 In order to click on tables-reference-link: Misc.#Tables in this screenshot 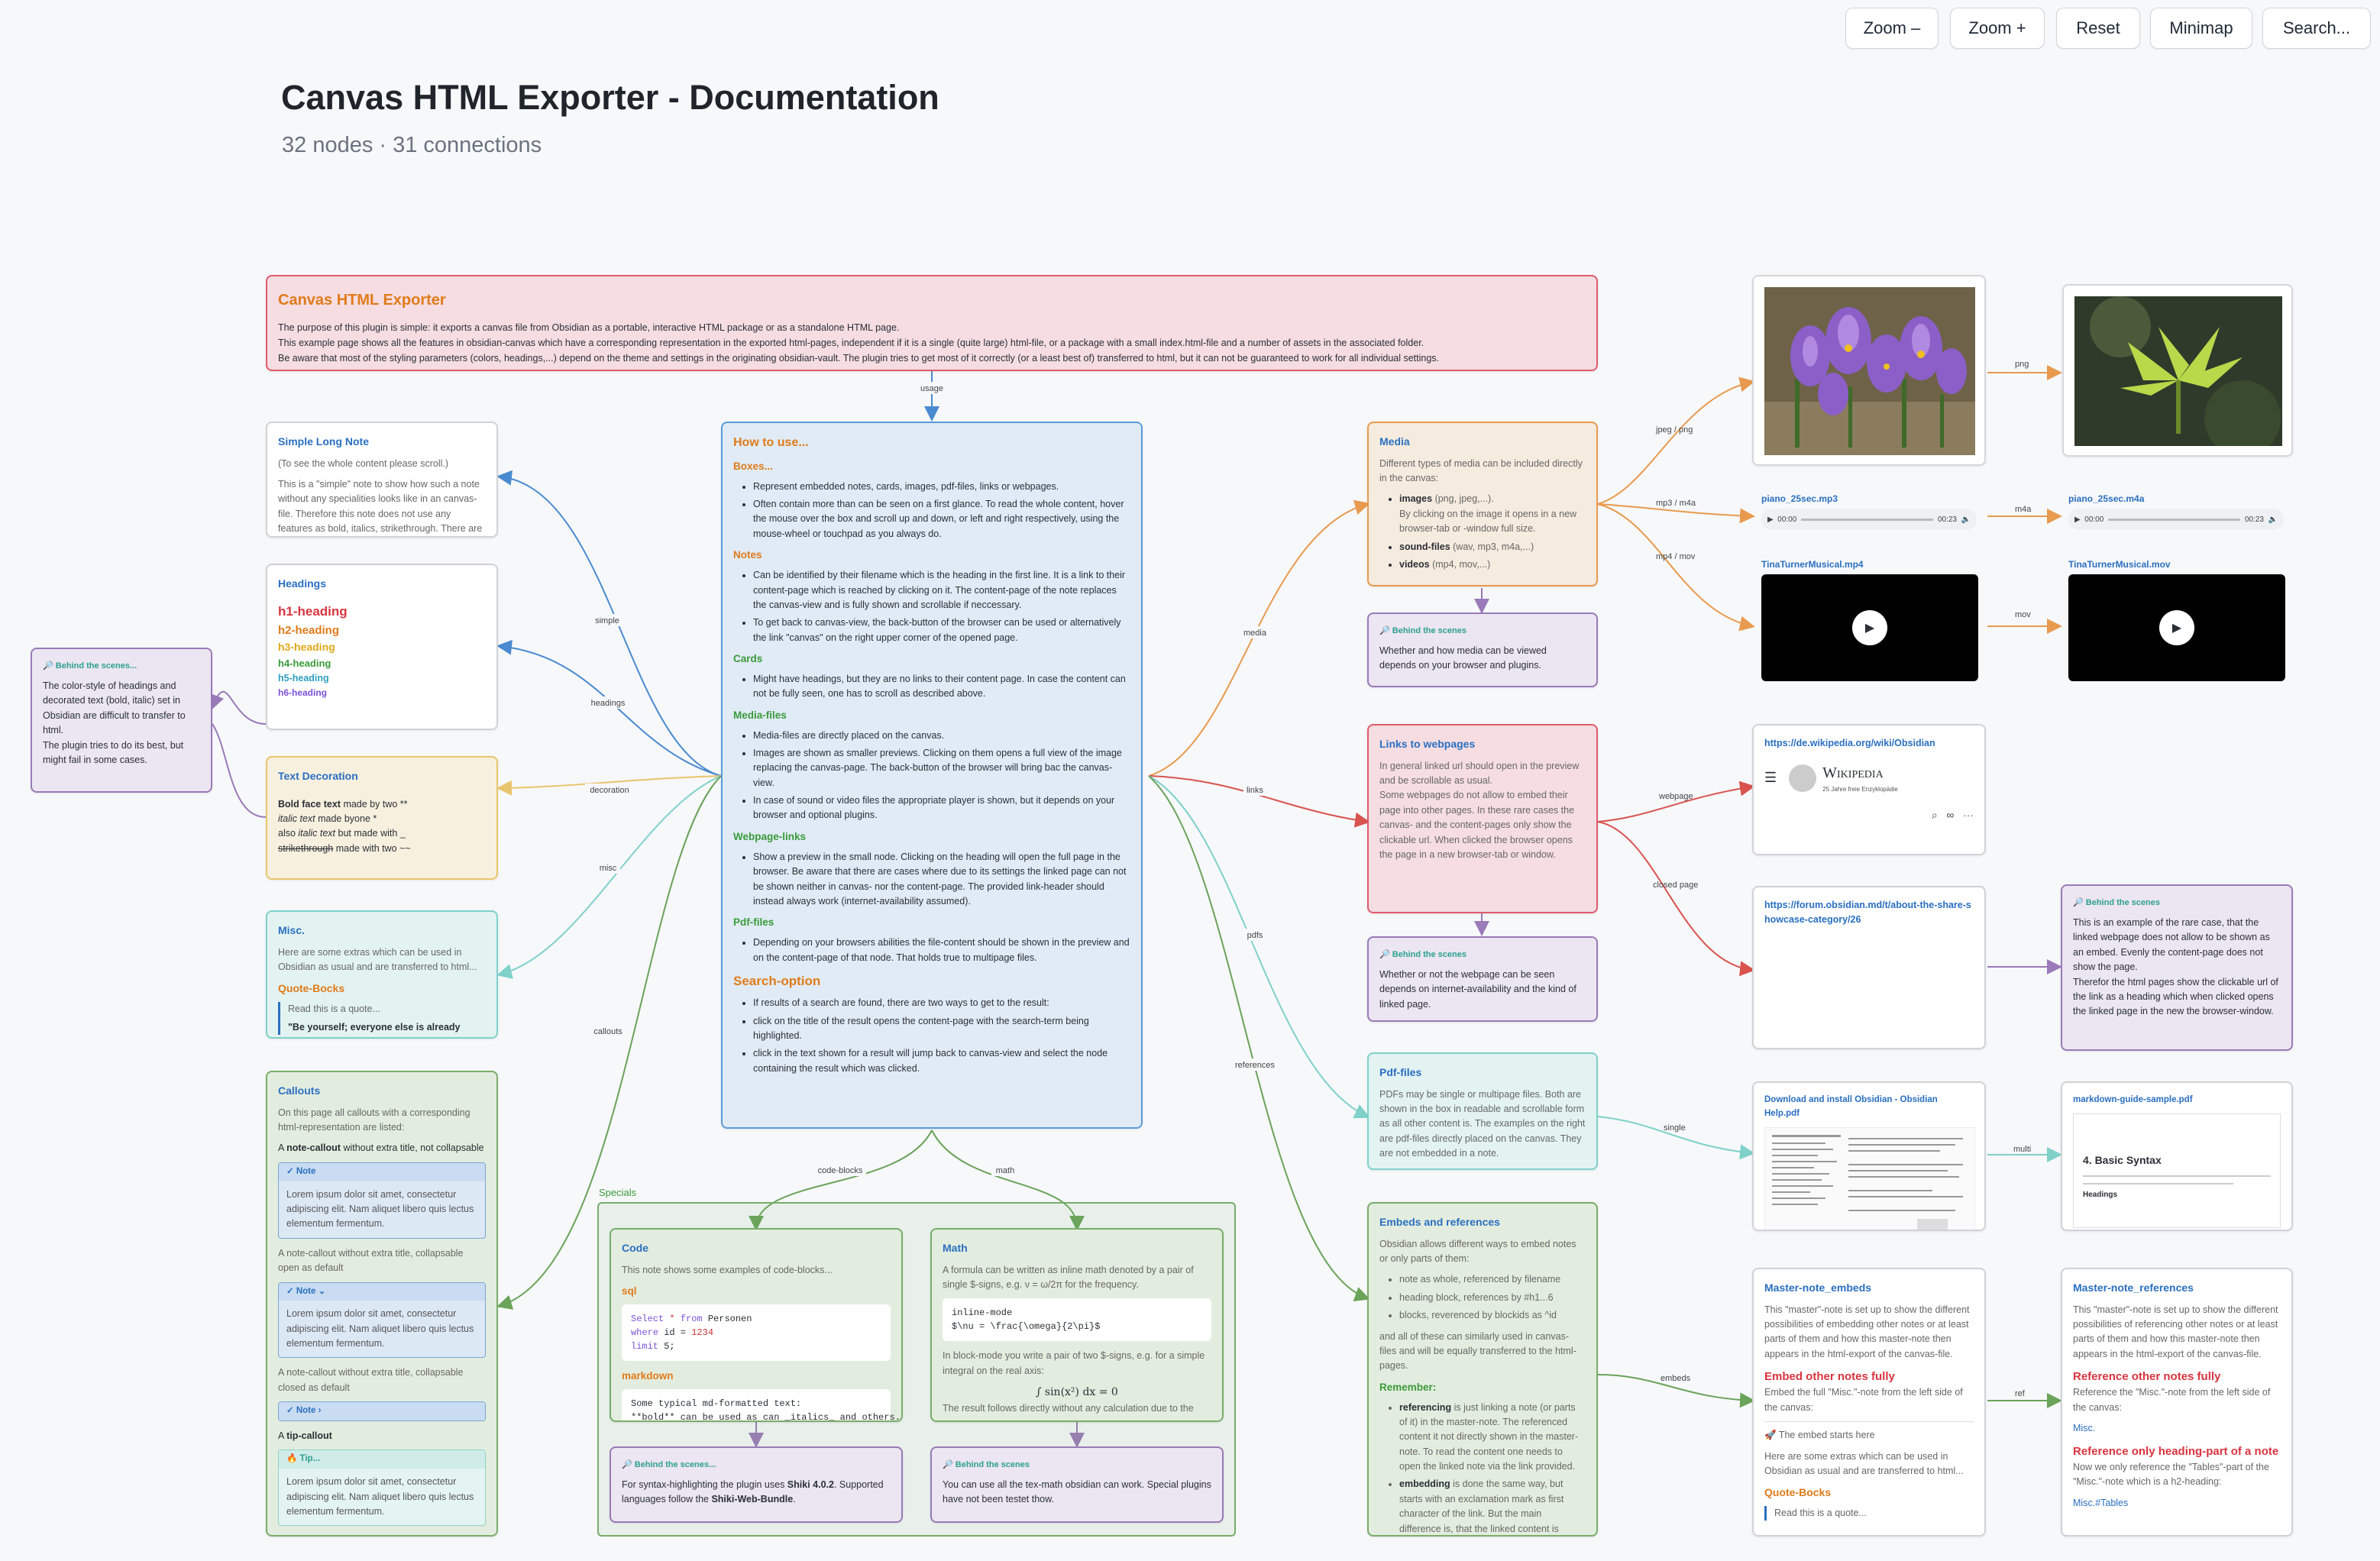, I will do `click(2177, 1504)`.